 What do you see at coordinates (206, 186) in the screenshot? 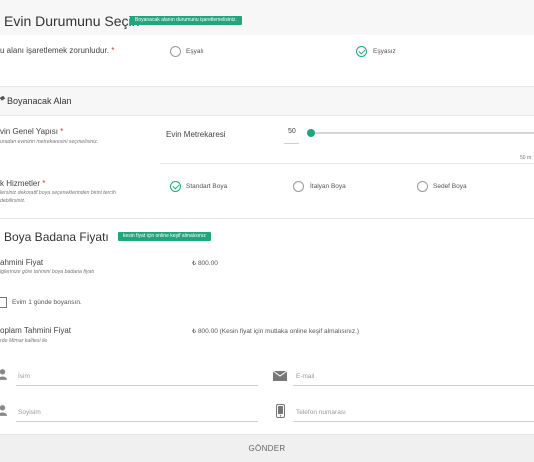
I see `radio-standart-boya-label: Standart Boya` at bounding box center [206, 186].